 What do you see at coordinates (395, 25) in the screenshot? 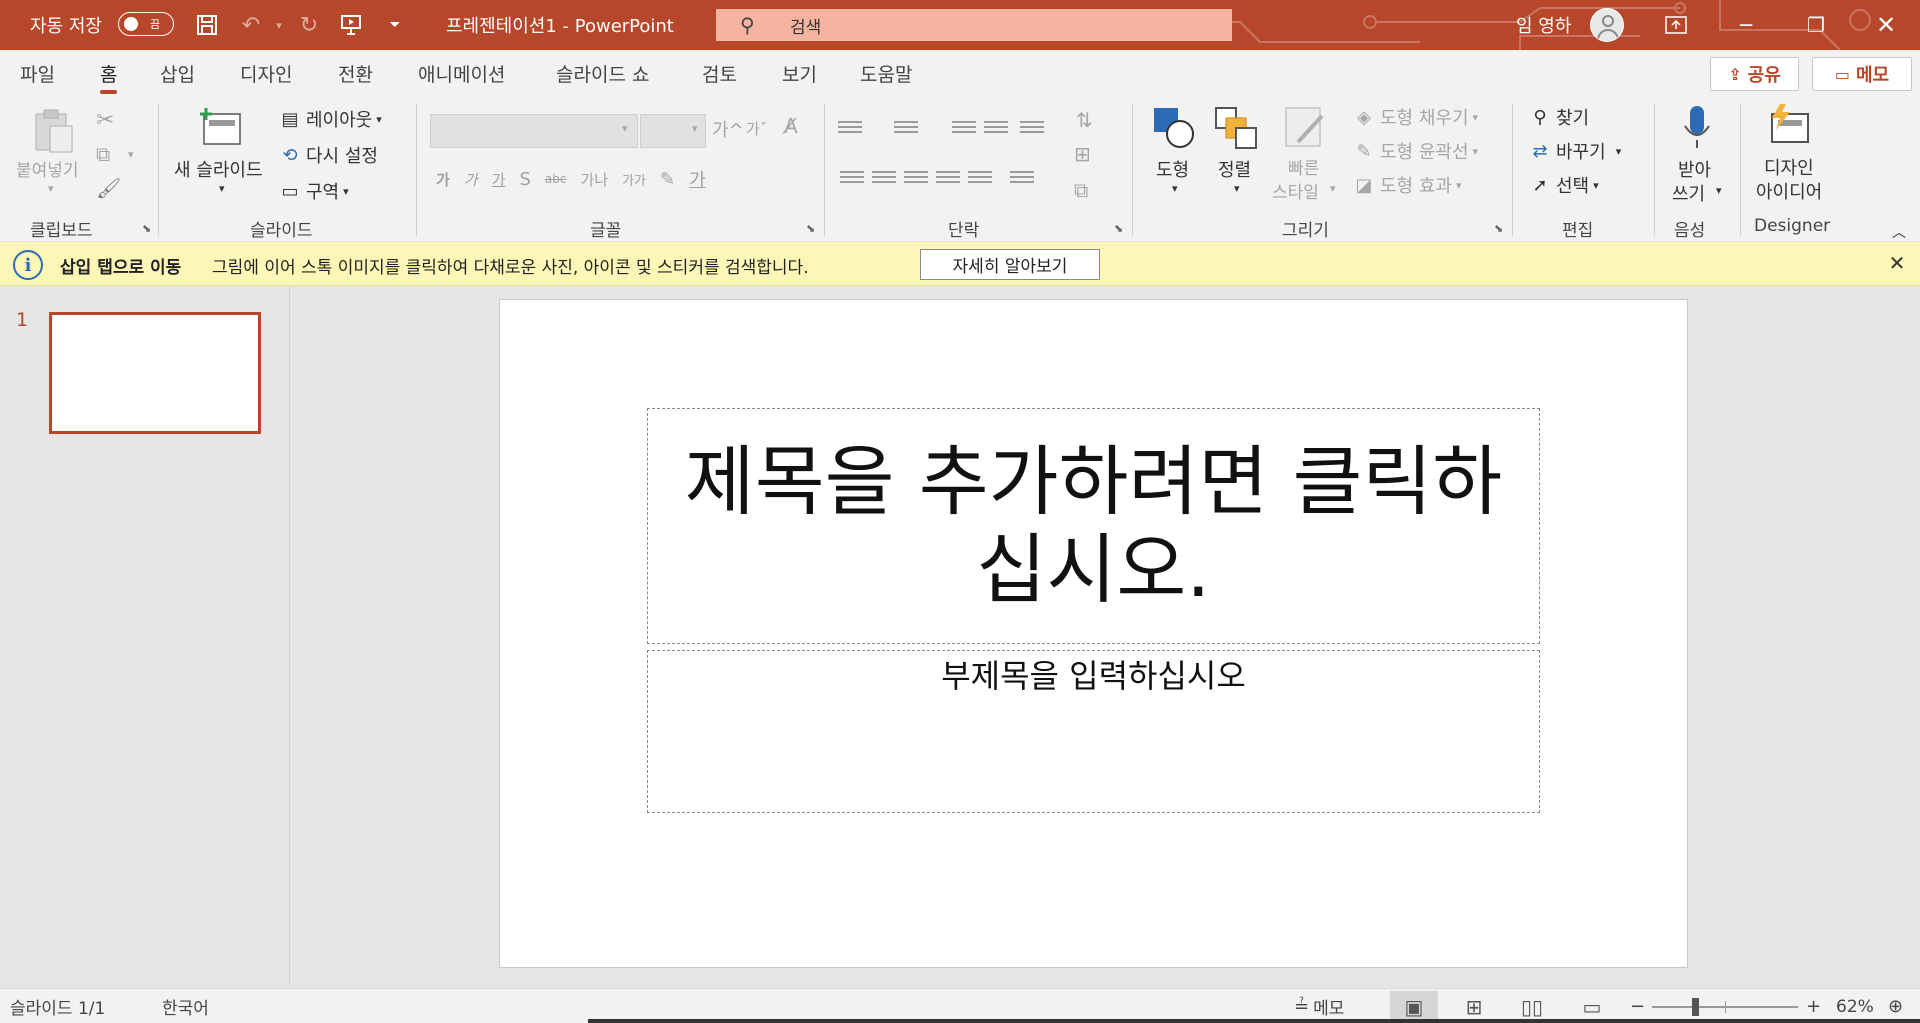
I see `customize-toolbar-icon: ⏷` at bounding box center [395, 25].